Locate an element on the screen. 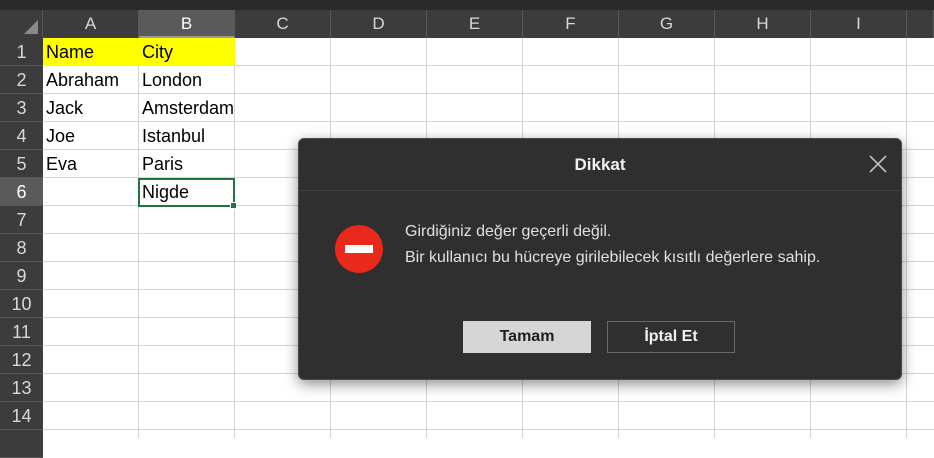  dialog-title: Dikkat is located at coordinates (600, 164).